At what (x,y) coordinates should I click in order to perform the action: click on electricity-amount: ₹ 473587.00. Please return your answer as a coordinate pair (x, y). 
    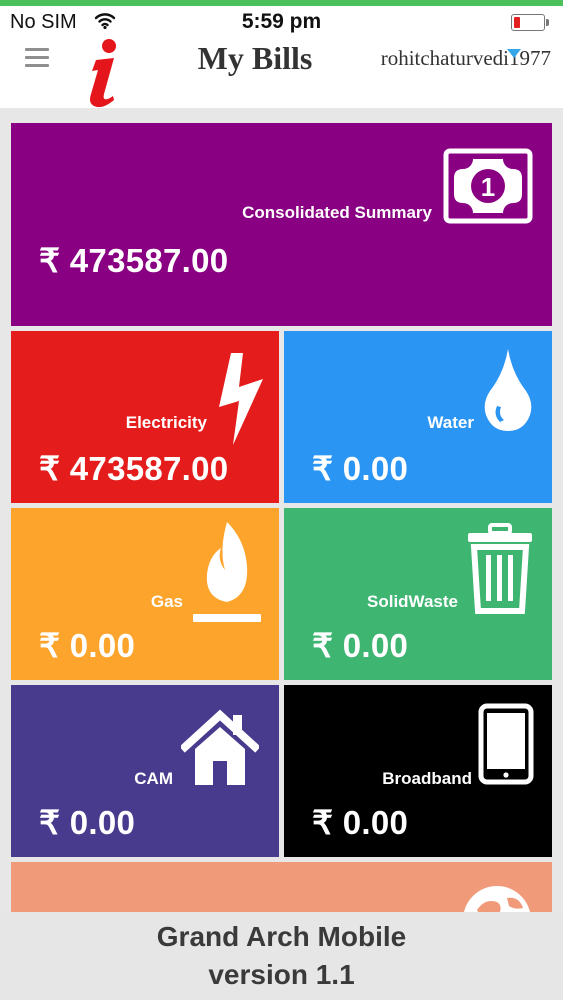
    Looking at the image, I should click on (134, 468).